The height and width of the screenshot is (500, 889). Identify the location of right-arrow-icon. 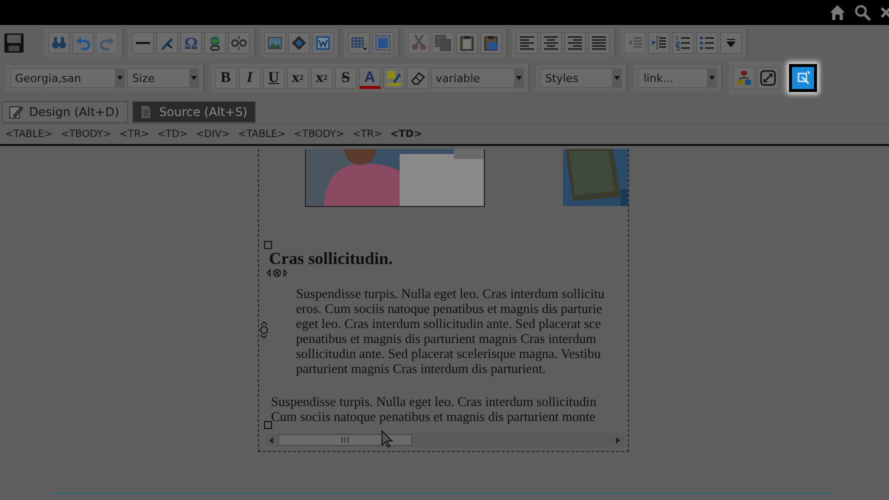
(618, 440).